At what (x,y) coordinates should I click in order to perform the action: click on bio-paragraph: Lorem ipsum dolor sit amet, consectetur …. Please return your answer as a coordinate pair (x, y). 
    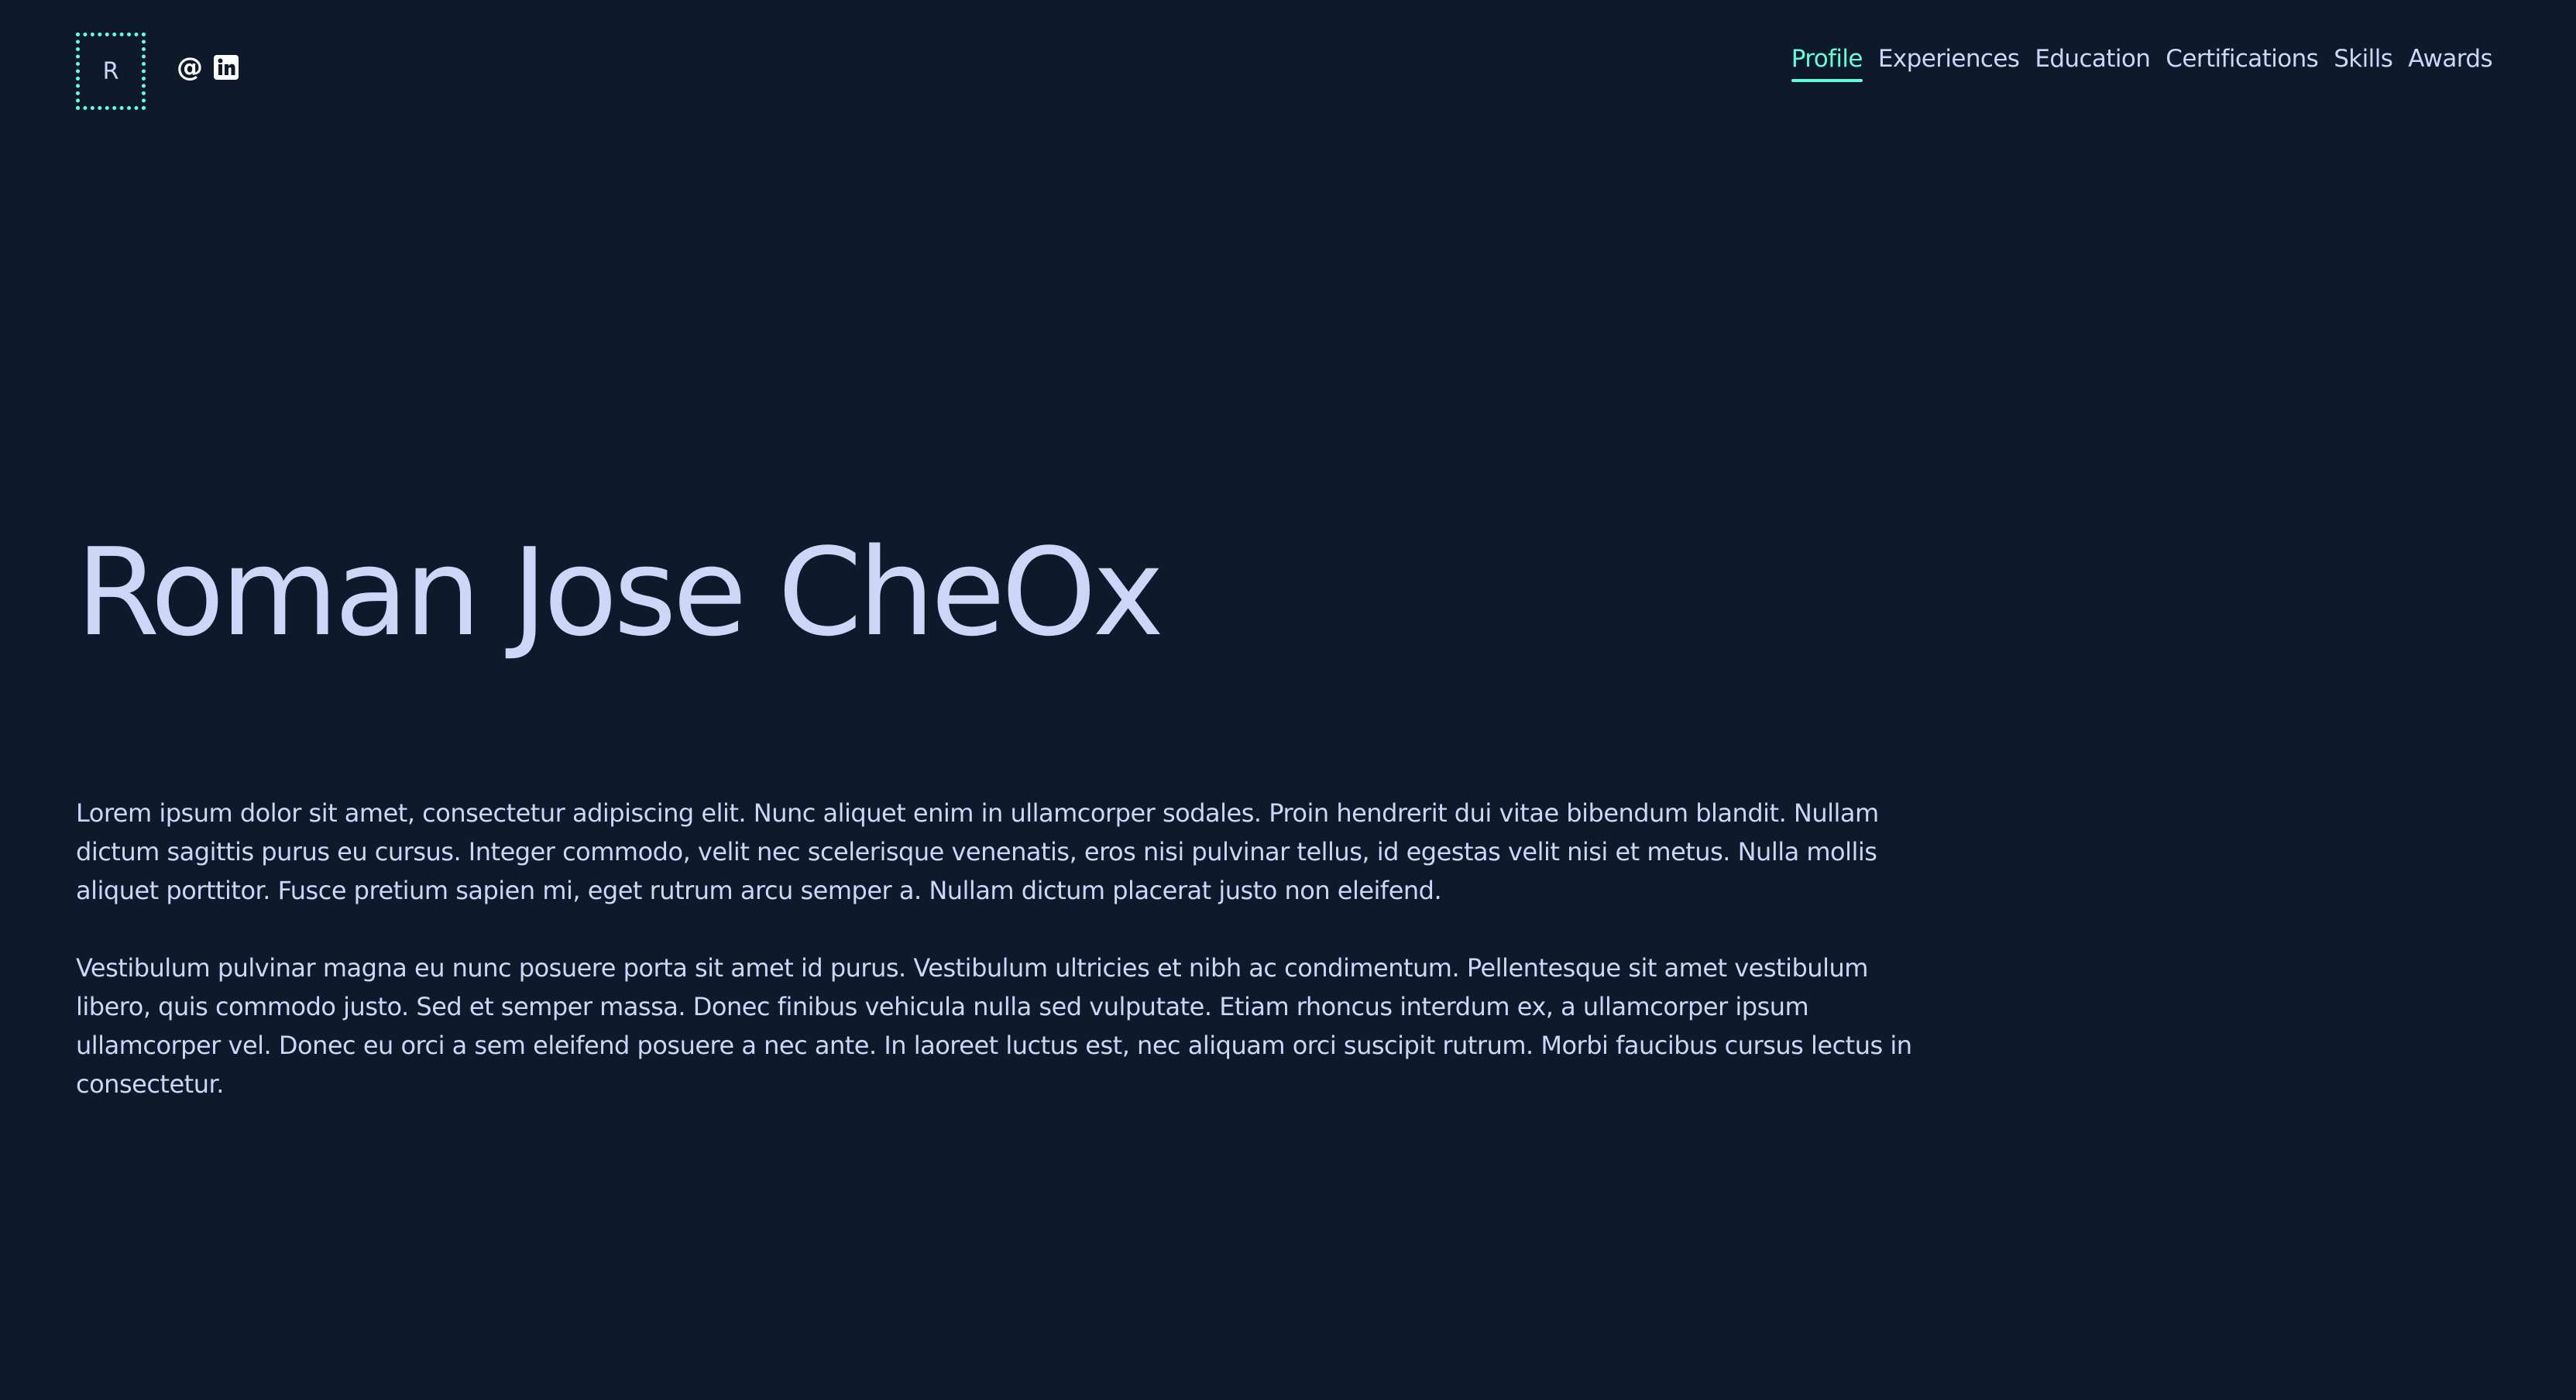
    Looking at the image, I should click on (977, 851).